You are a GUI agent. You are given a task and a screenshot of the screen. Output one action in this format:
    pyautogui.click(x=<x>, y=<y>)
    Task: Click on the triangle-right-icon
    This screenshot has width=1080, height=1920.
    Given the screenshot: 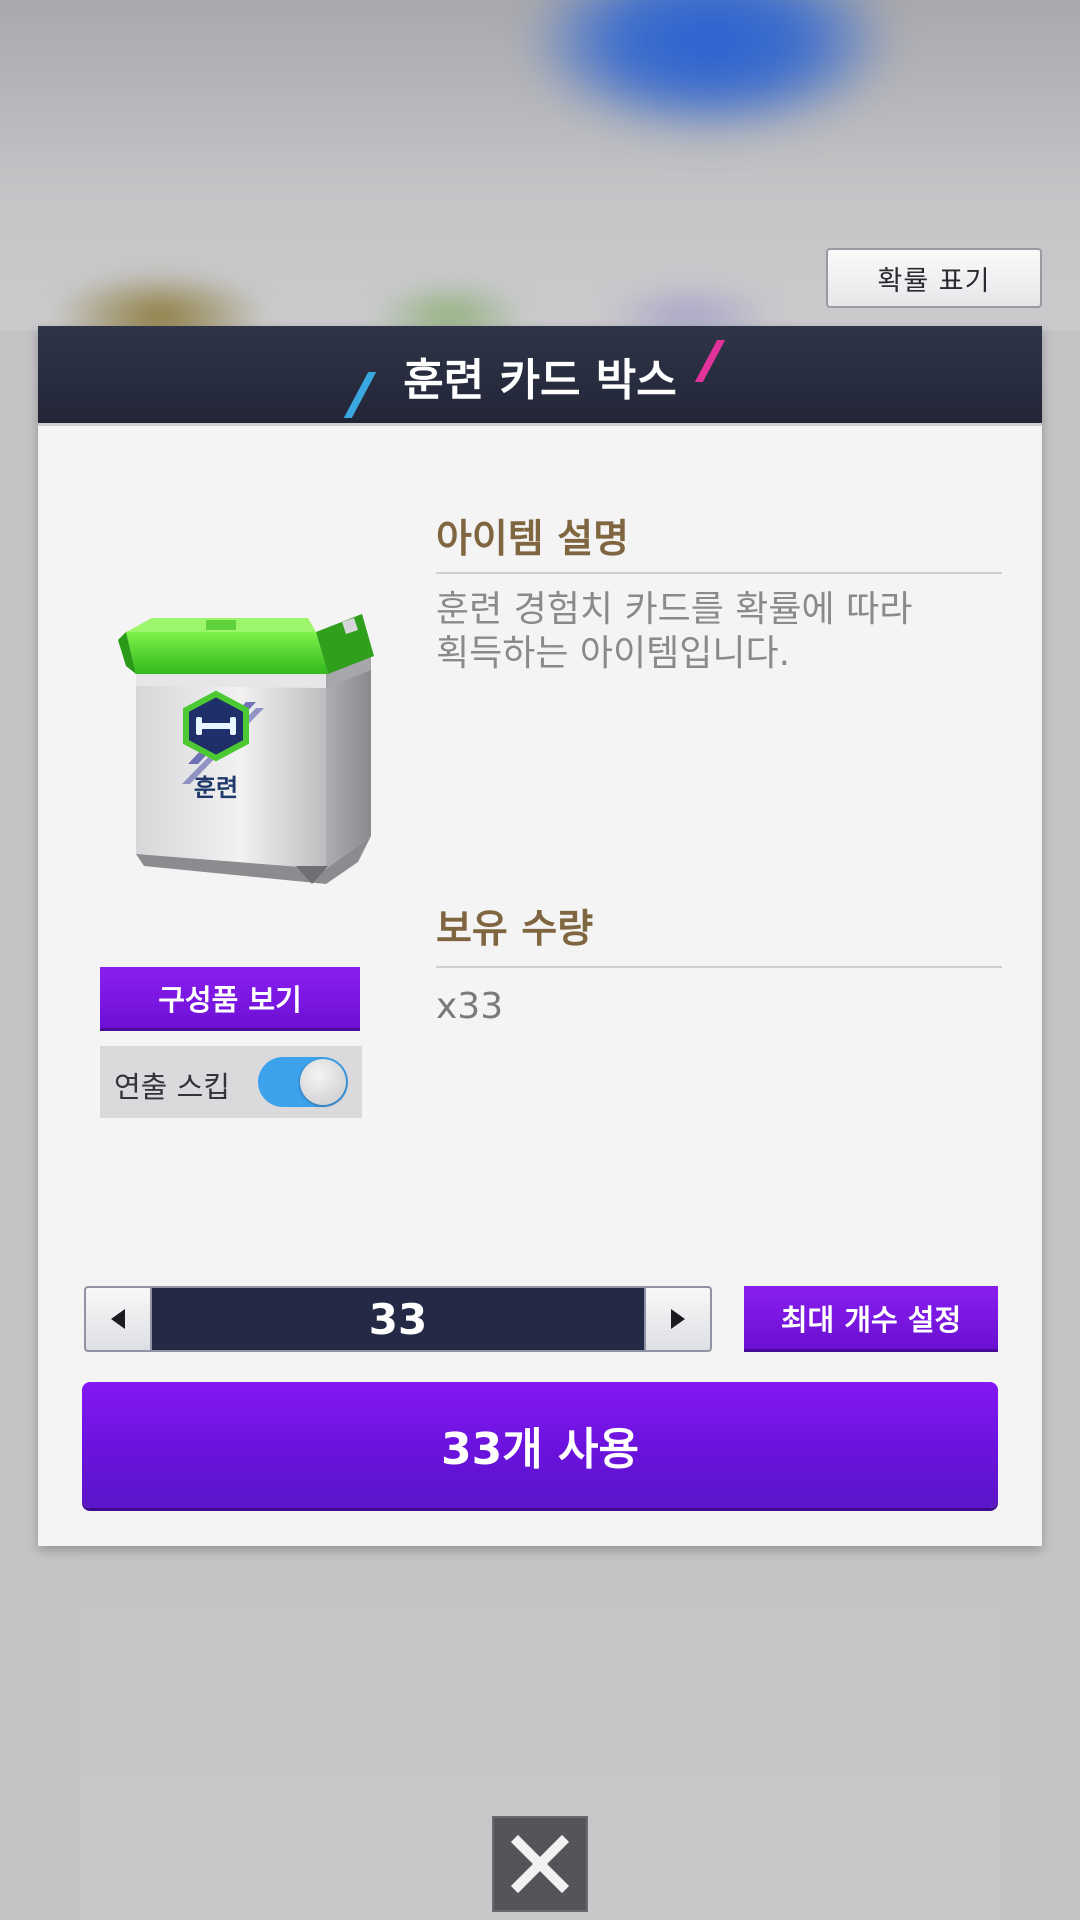 What is the action you would take?
    pyautogui.click(x=678, y=1319)
    